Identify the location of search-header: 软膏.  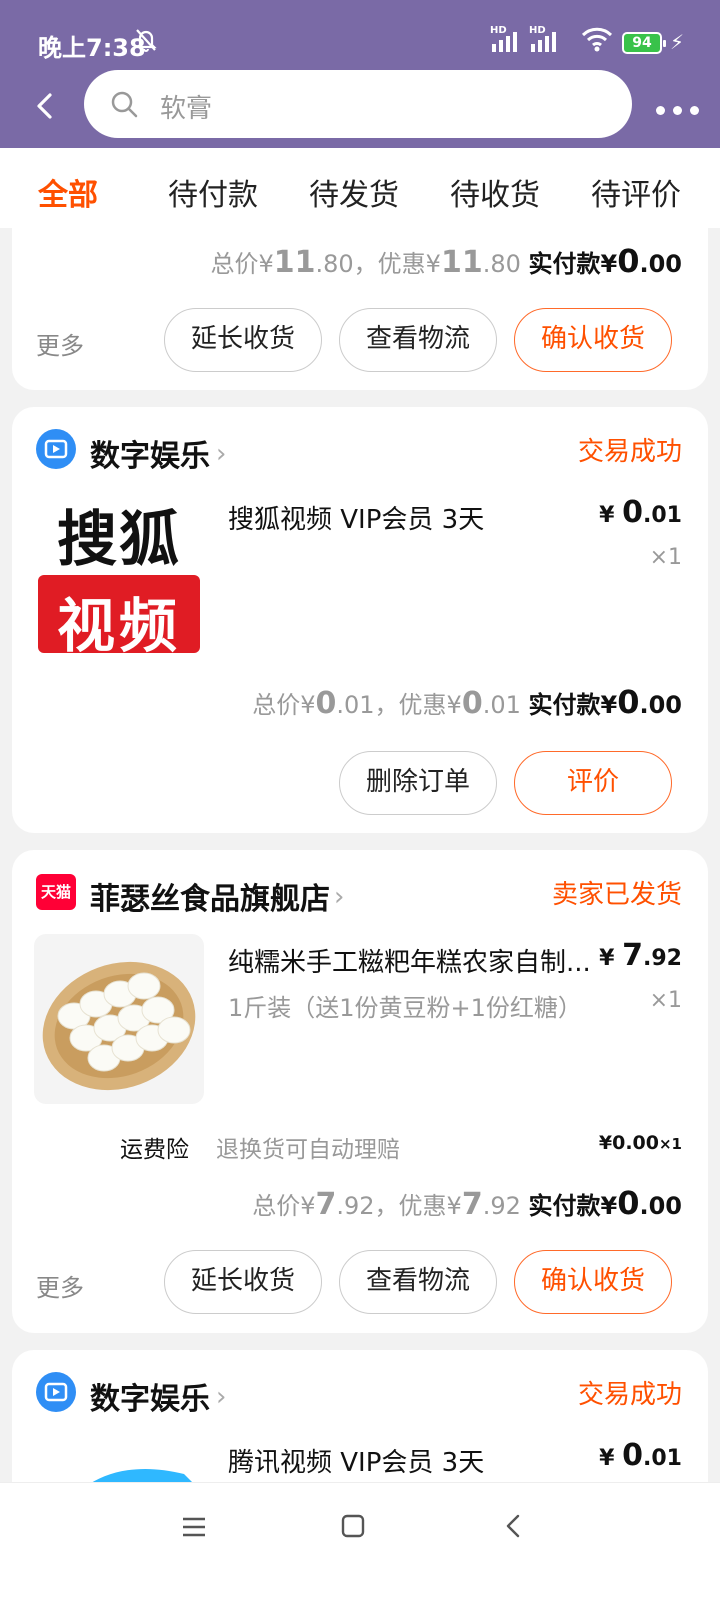
(360, 109).